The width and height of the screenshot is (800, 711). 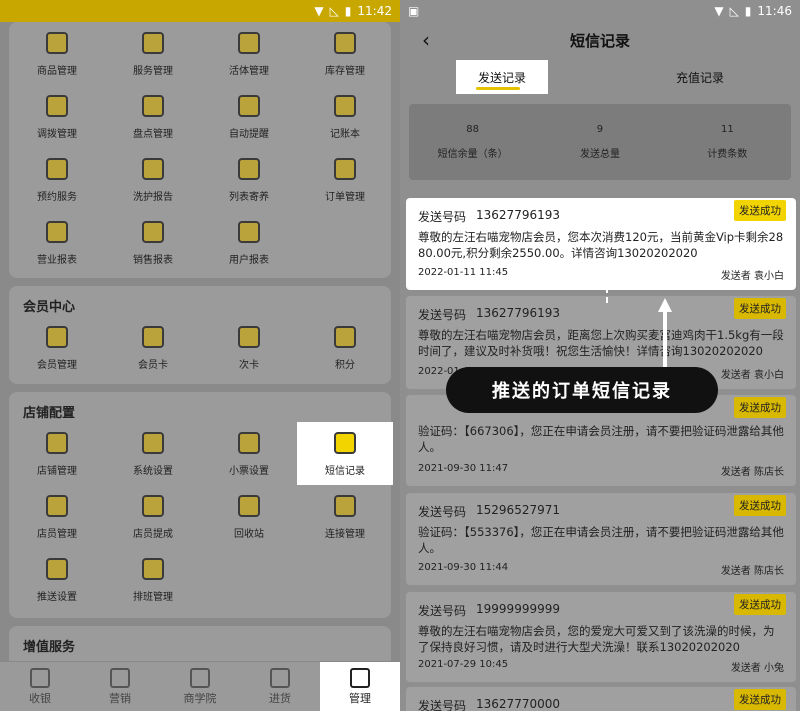 I want to click on tab-marketing: 营销, so click(x=120, y=686).